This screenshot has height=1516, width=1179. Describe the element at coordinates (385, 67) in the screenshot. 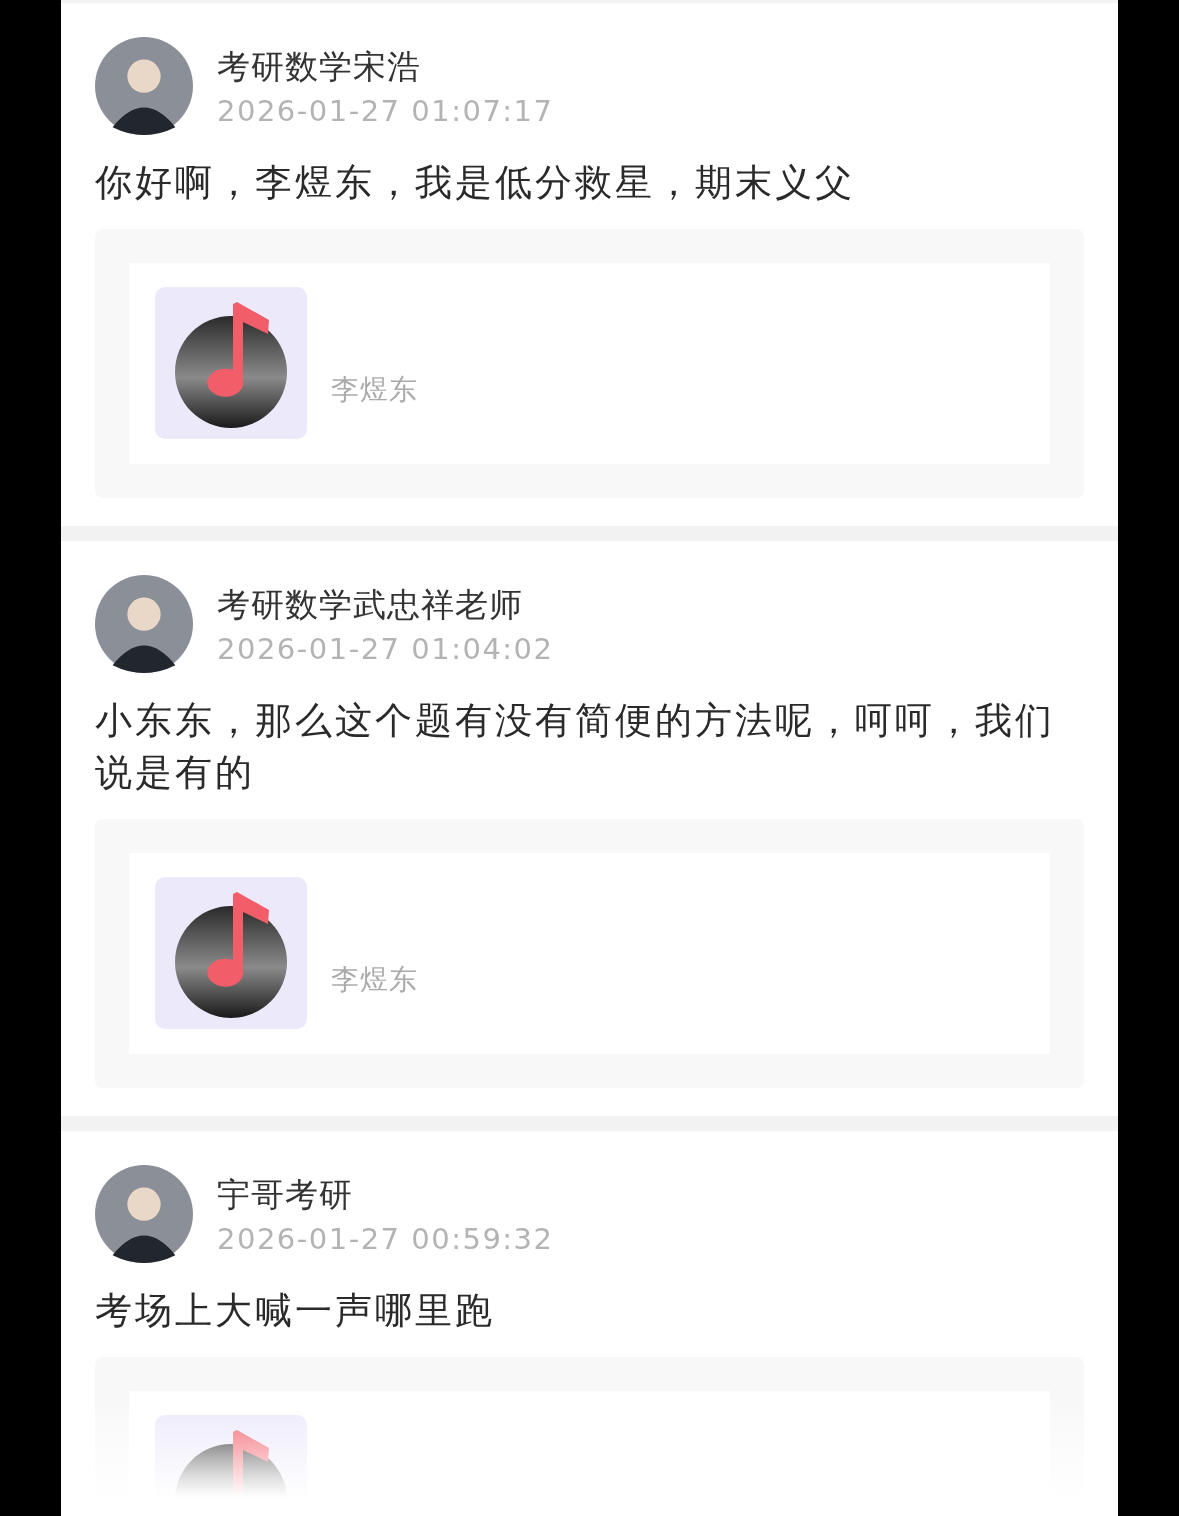

I see `author-name: 考研数学宋浩` at that location.